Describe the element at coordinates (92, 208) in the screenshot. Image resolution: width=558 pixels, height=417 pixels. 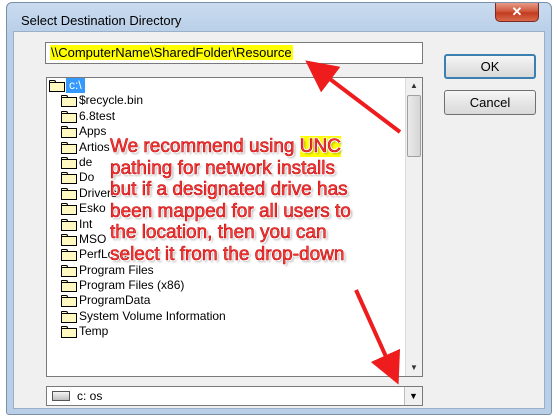
I see `folder-item-label: Esko` at that location.